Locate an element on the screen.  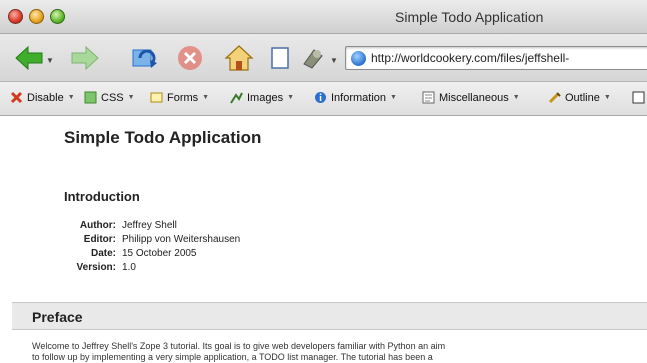
devbar-css-menu: CSS ▼ is located at coordinates (109, 97).